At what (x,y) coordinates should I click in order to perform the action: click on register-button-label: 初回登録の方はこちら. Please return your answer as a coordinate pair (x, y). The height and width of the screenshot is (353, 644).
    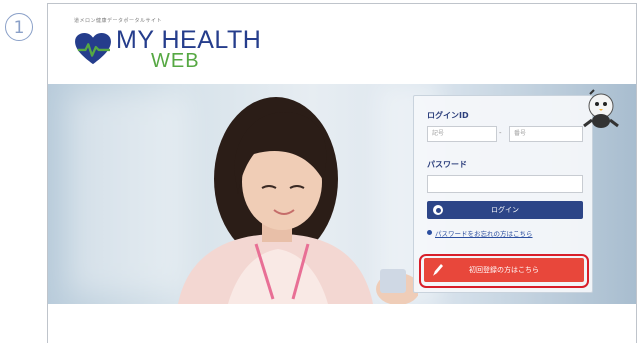
    Looking at the image, I should click on (504, 270).